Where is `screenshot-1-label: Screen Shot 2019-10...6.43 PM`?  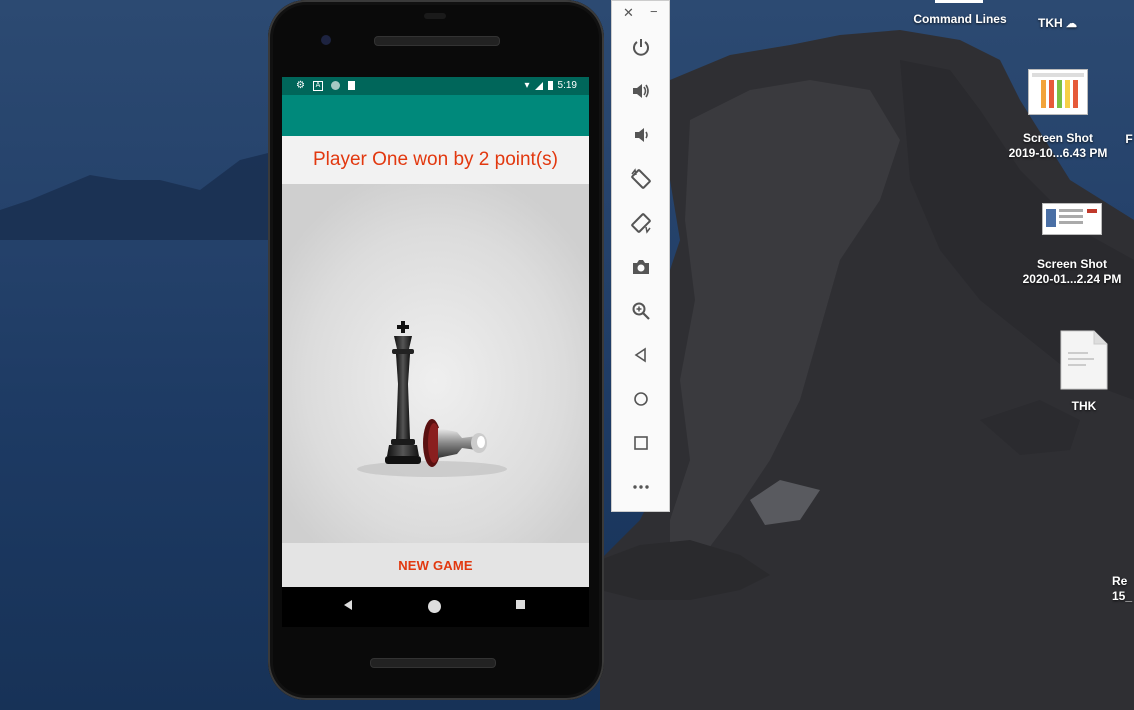 screenshot-1-label: Screen Shot 2019-10...6.43 PM is located at coordinates (1058, 146).